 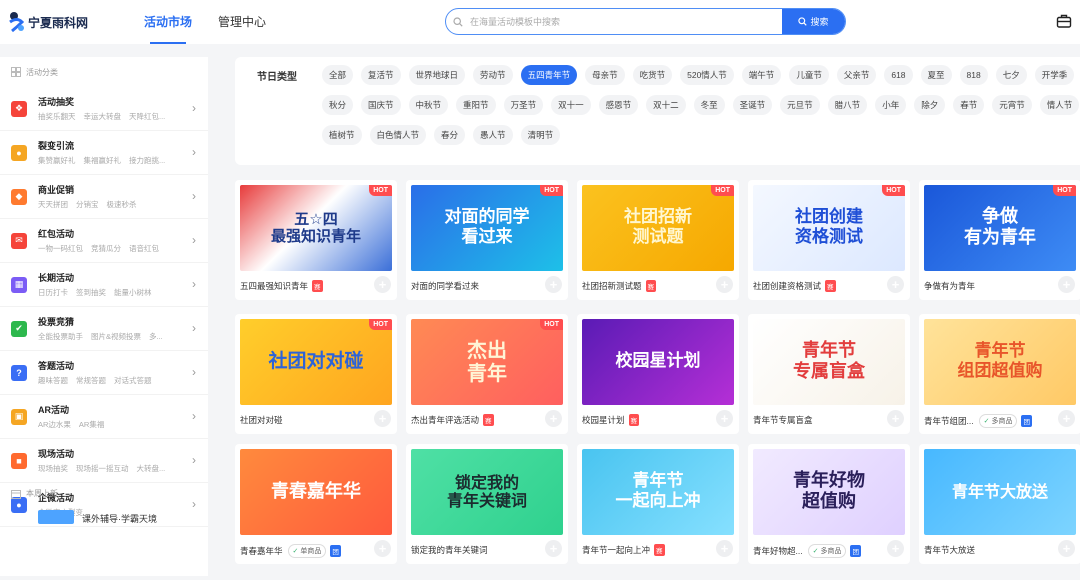 What do you see at coordinates (104, 285) in the screenshot?
I see `category-item: ▦ 长期活动 日历打卡 签到抽奖 能量小树林 ›` at bounding box center [104, 285].